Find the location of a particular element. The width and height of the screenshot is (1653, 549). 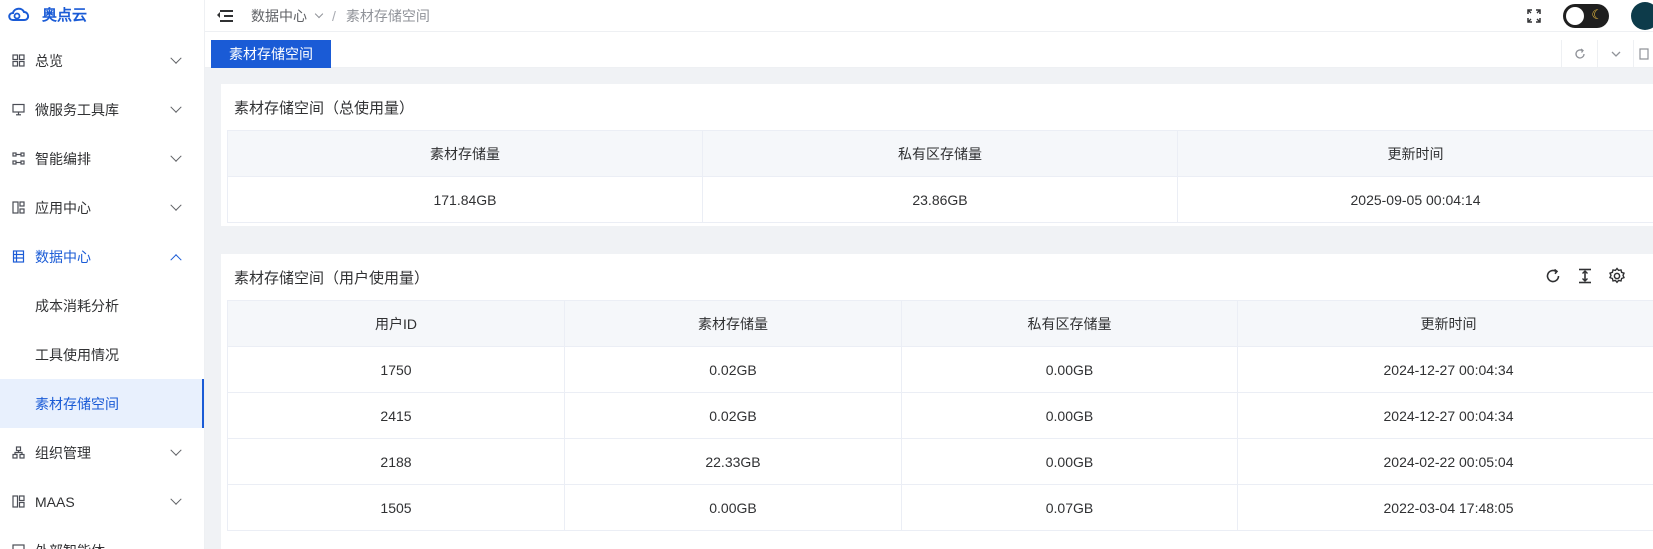

sidebar-item-label: 应用中心 is located at coordinates (63, 207).